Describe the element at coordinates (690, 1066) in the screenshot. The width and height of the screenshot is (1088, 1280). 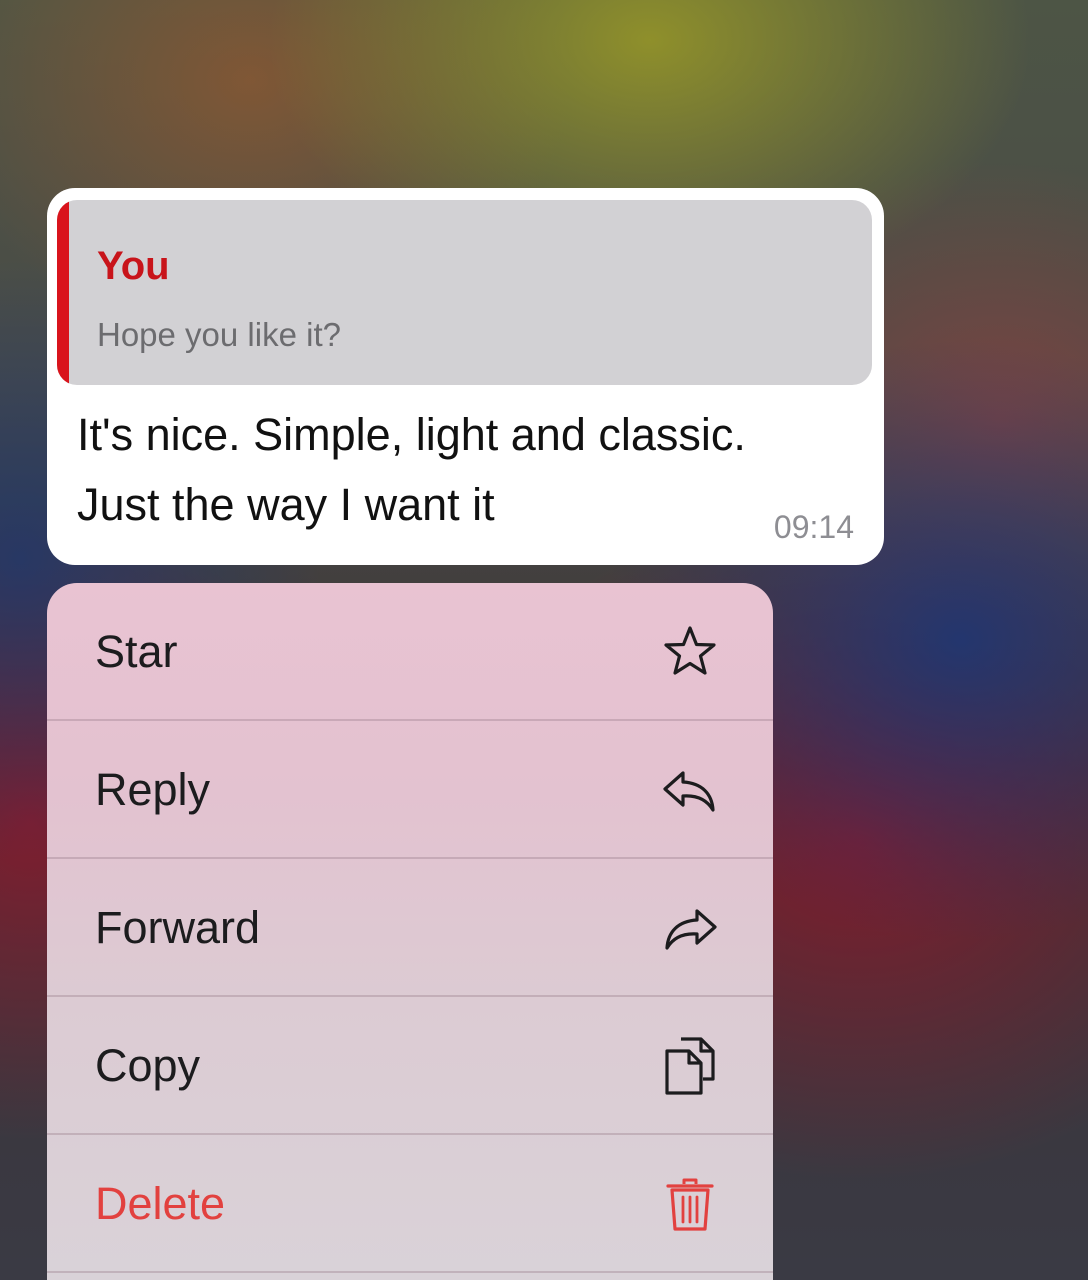
I see `copy-icon` at that location.